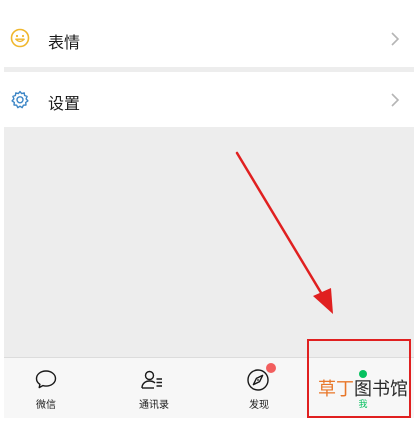  Describe the element at coordinates (154, 405) in the screenshot. I see `tab-contacts-label: 通讯录` at that location.